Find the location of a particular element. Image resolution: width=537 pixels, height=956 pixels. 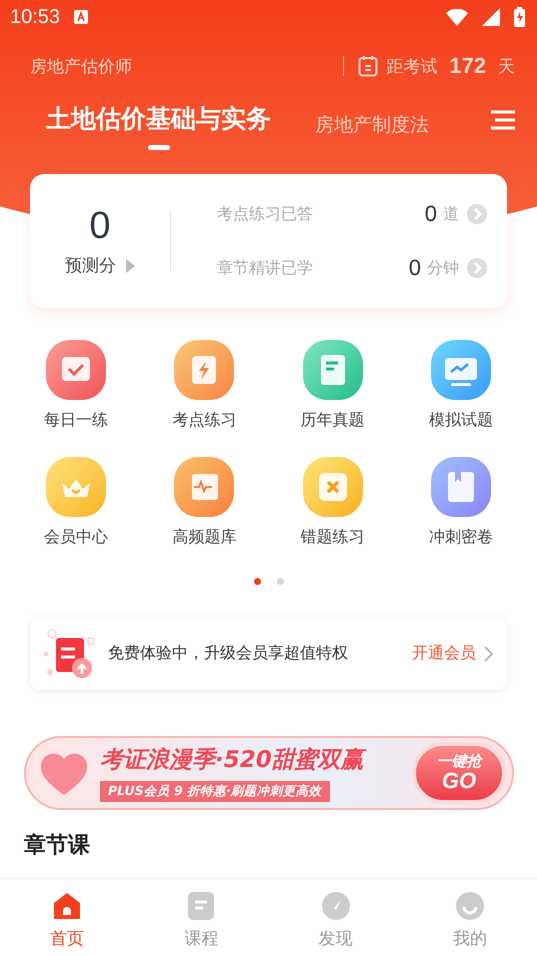

smiley-icon is located at coordinates (469, 906).